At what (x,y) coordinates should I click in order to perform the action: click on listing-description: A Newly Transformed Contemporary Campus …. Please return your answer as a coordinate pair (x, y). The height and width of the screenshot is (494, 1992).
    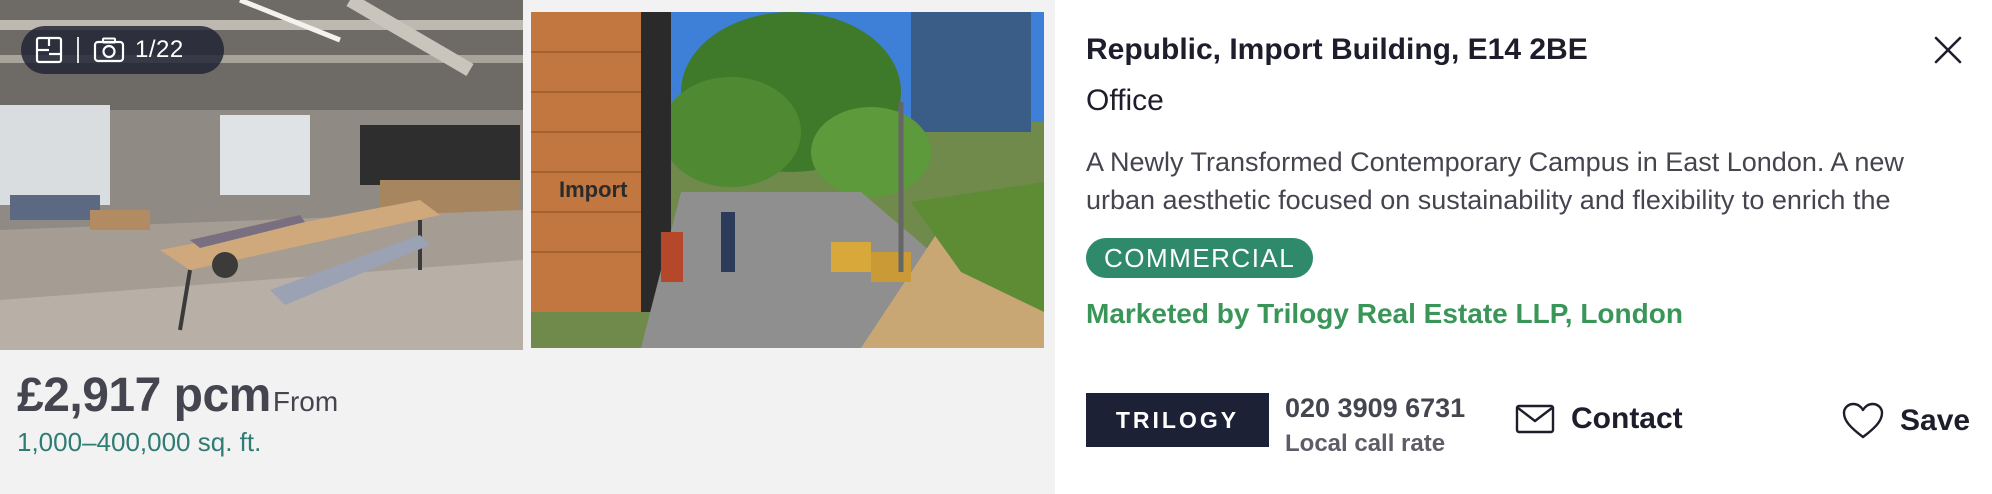
    Looking at the image, I should click on (1495, 181).